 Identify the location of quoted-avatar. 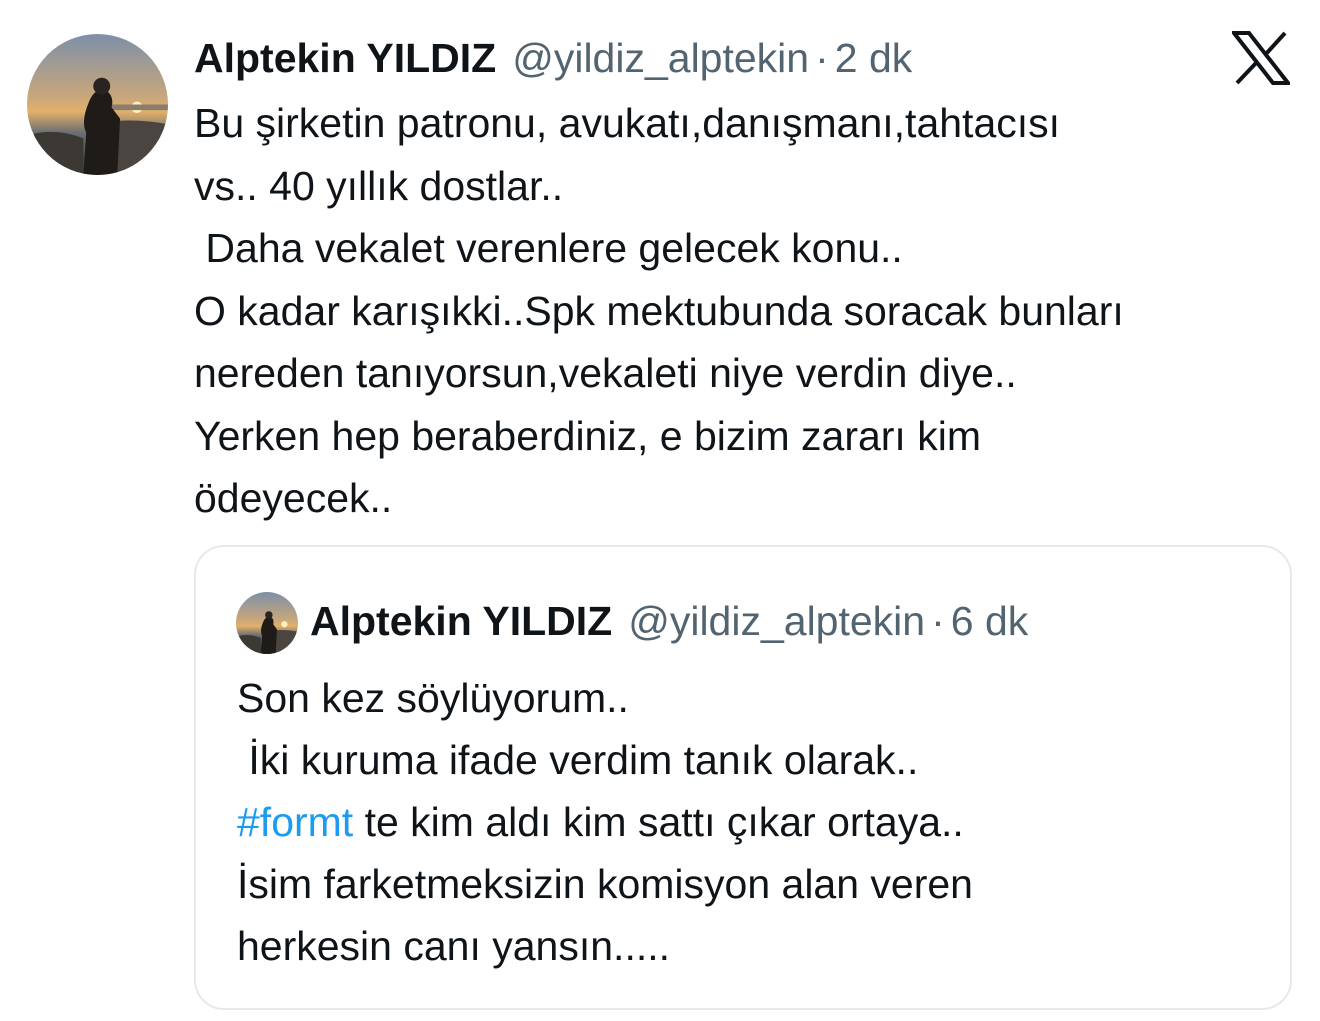
(267, 623).